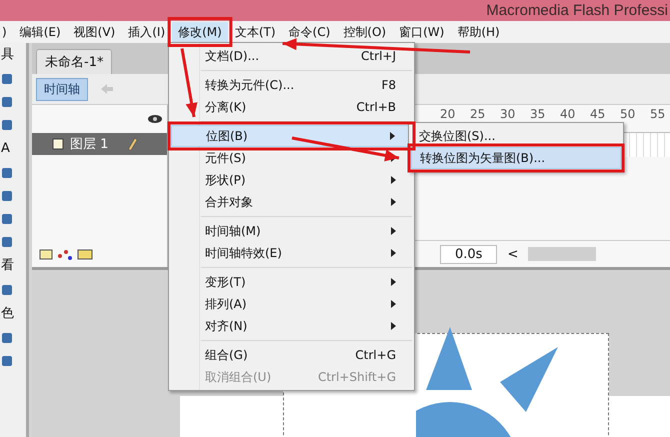  I want to click on menu-bar-item: 插入(I), so click(147, 32).